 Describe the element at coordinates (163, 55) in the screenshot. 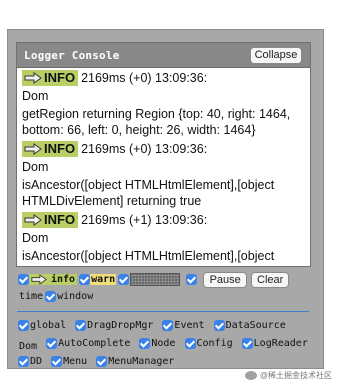

I see `console-header: Logger Console Collapse` at that location.